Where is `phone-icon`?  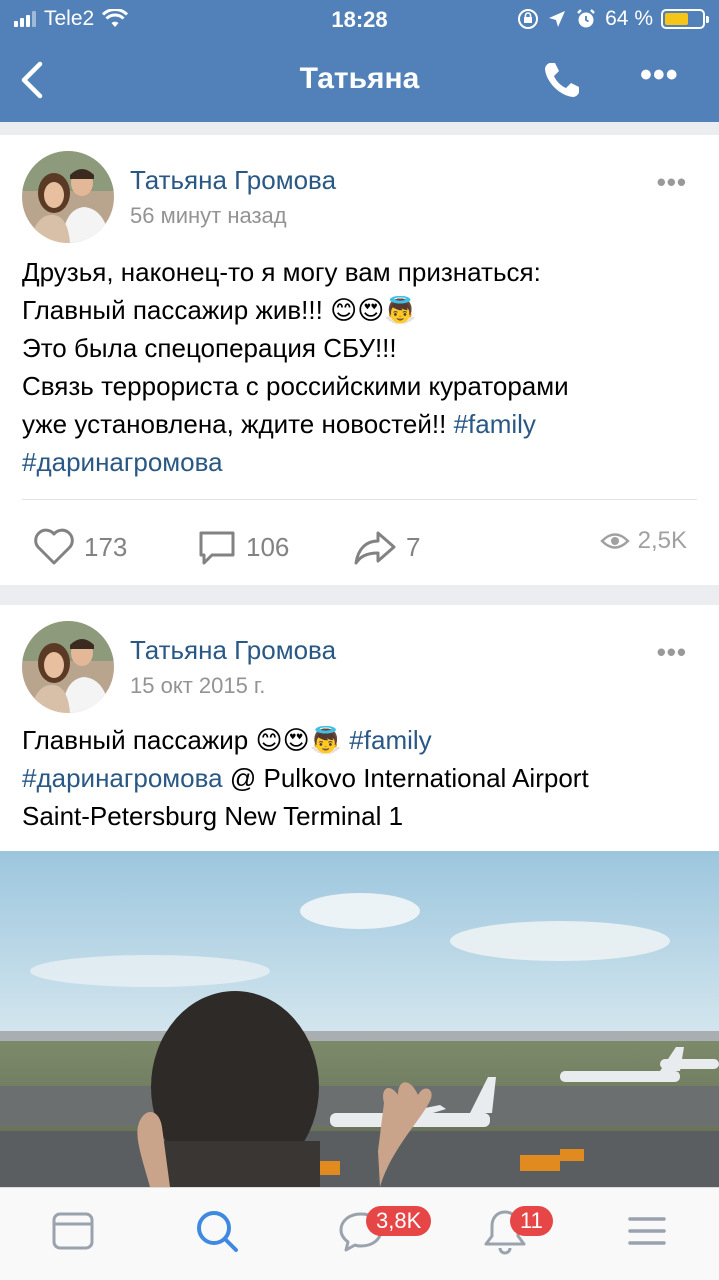 phone-icon is located at coordinates (562, 80).